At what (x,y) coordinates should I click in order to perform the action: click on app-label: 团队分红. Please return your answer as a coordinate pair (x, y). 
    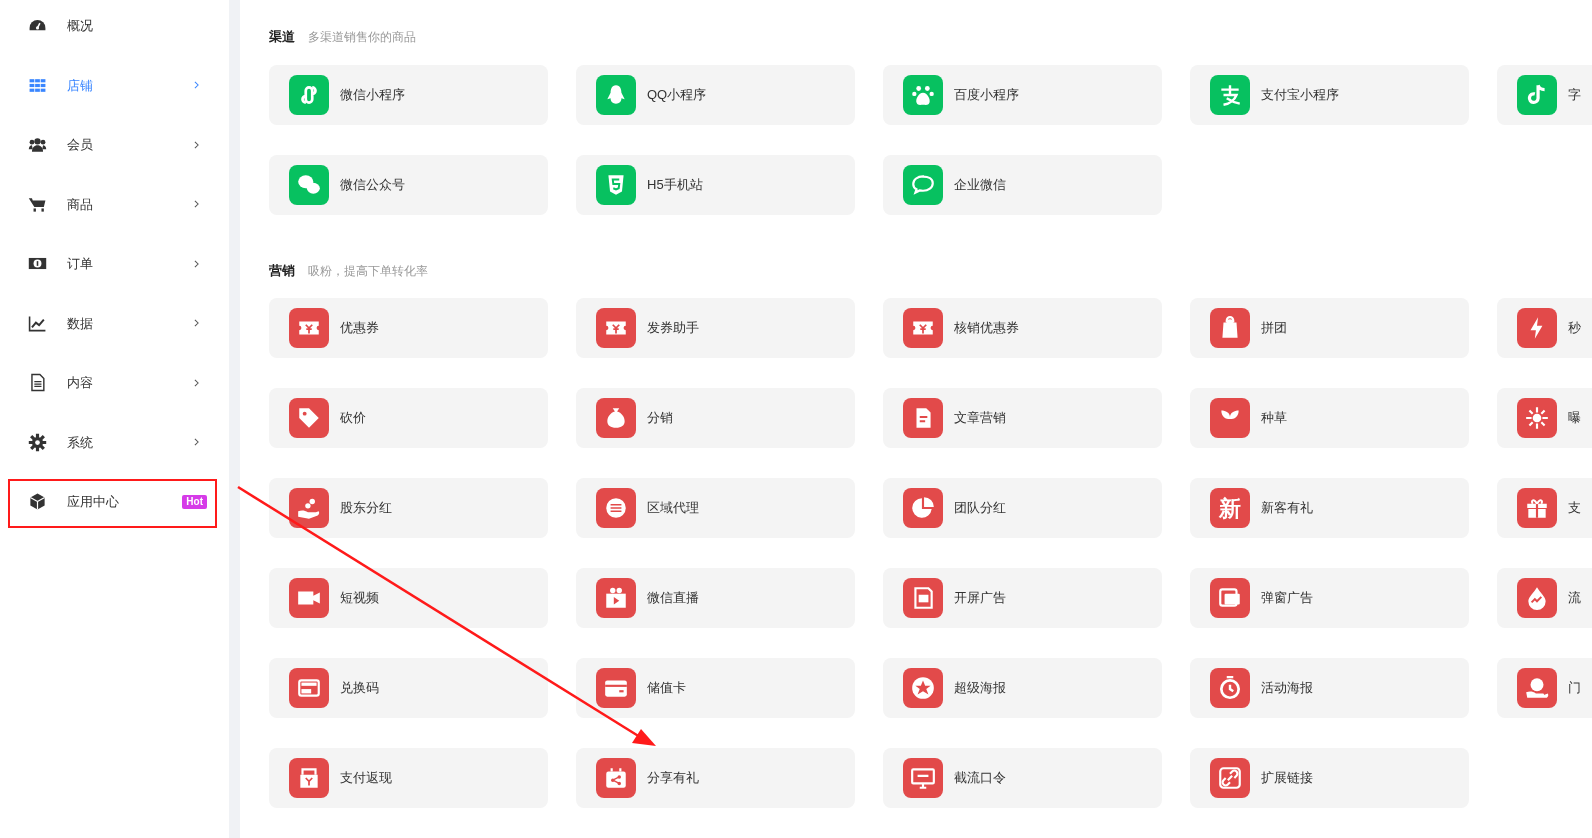
    Looking at the image, I should click on (980, 508).